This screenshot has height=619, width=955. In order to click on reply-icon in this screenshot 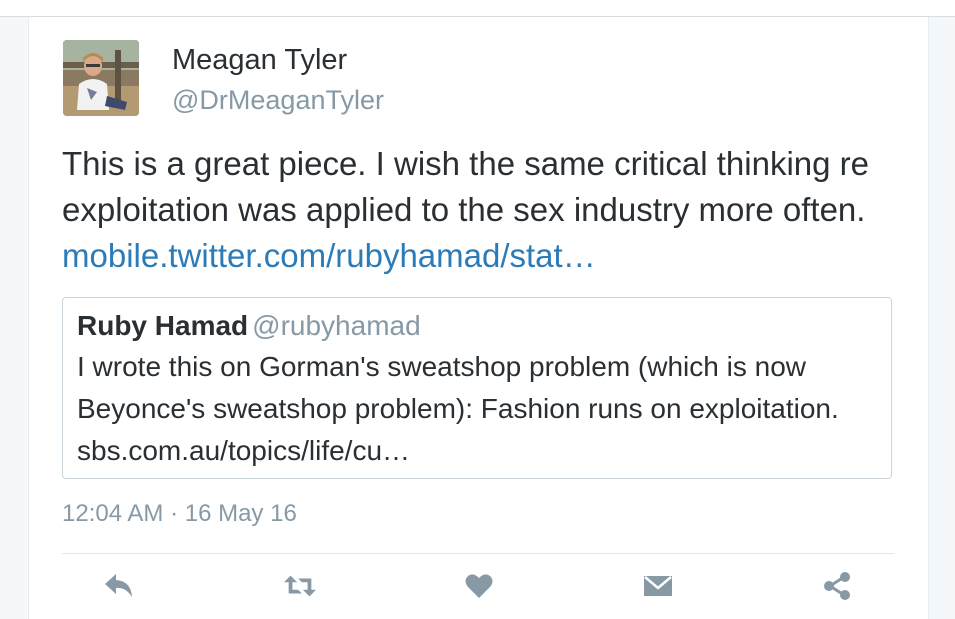, I will do `click(118, 585)`.